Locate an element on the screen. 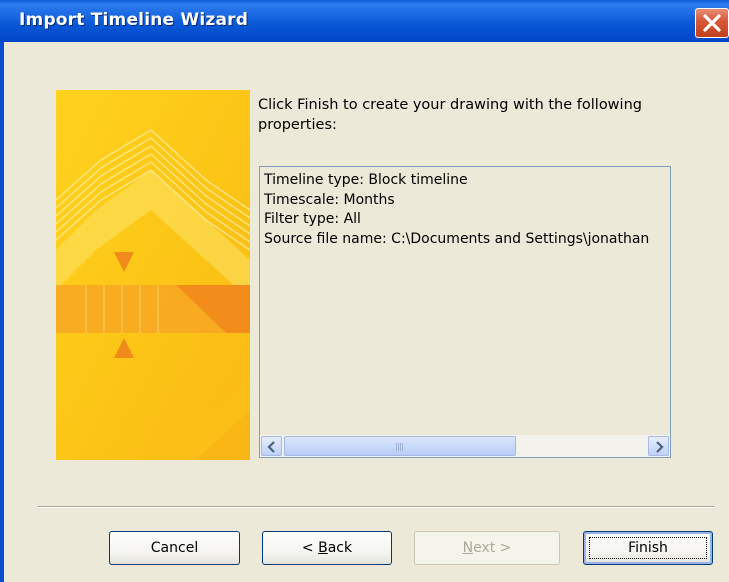 Image resolution: width=729 pixels, height=582 pixels. cancel-button-label: Cancel is located at coordinates (174, 548).